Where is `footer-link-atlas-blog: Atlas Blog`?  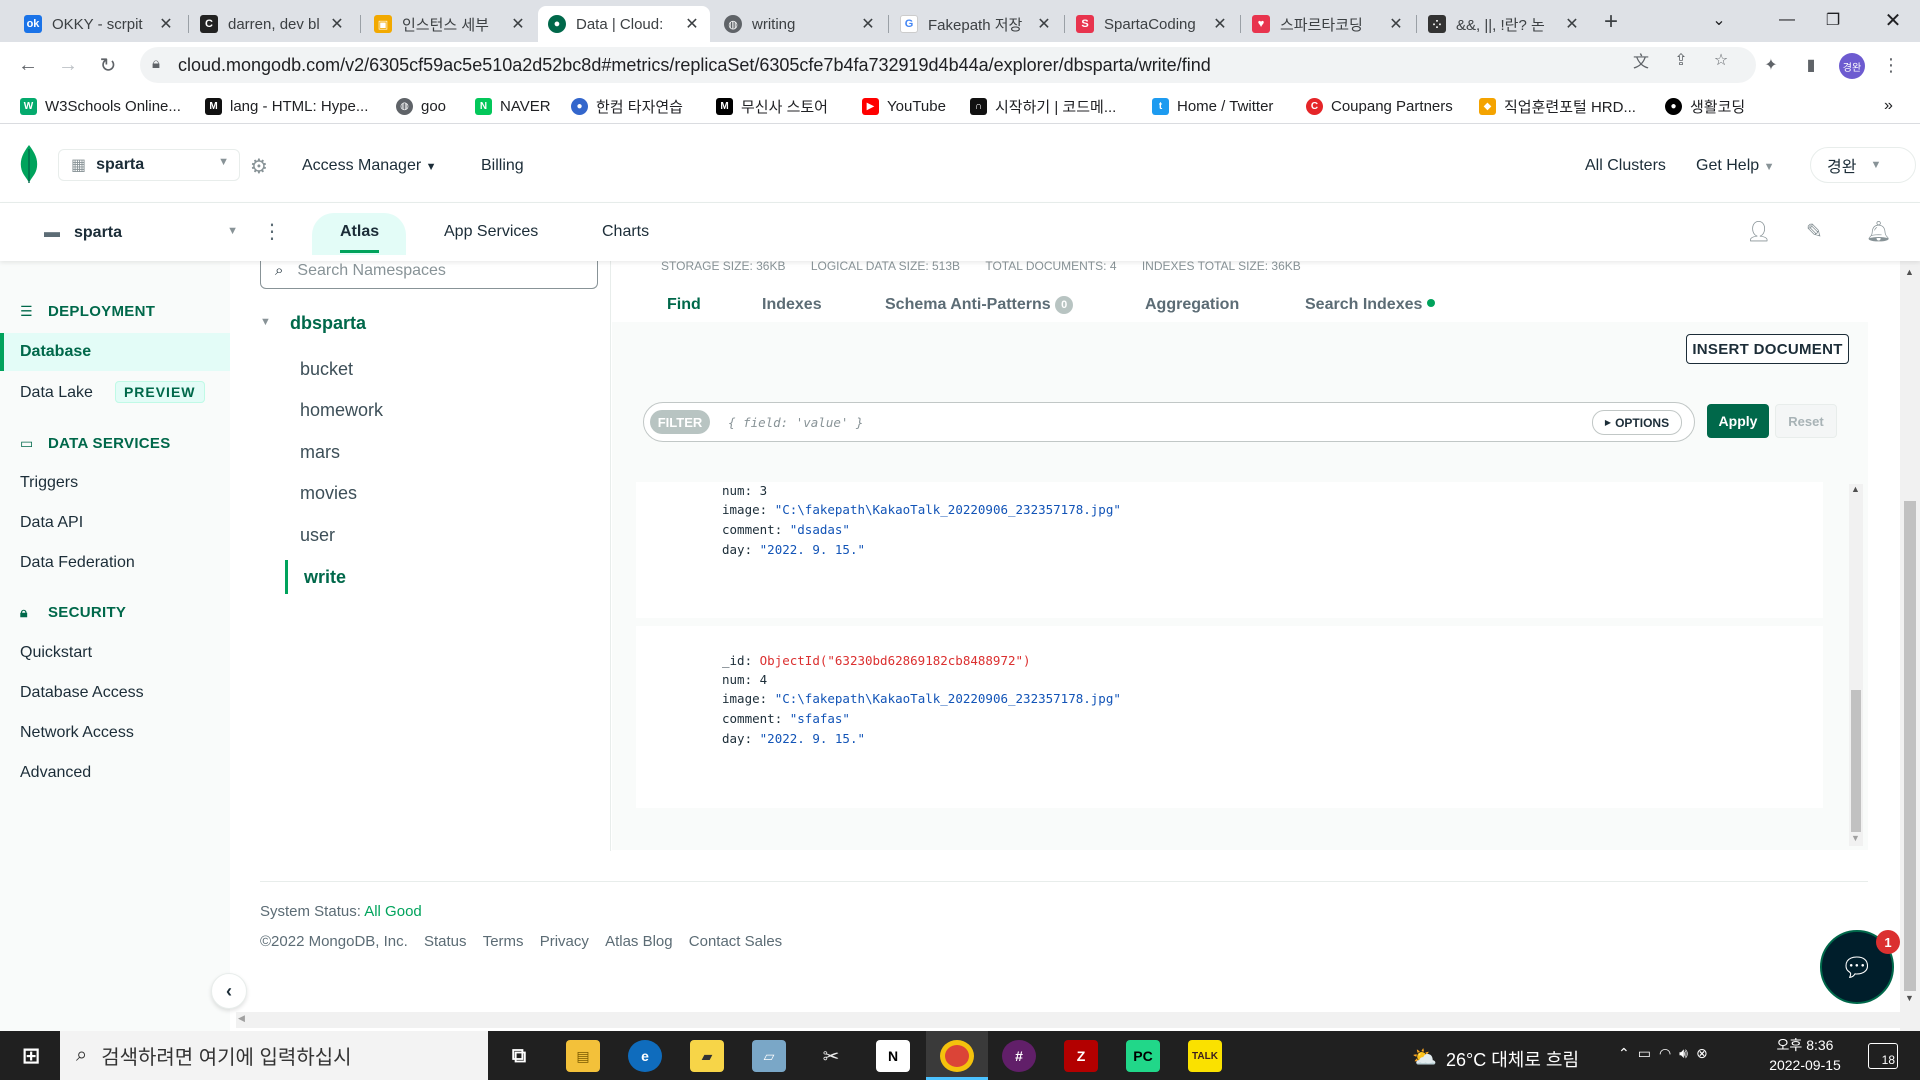
footer-link-atlas-blog: Atlas Blog is located at coordinates (639, 941).